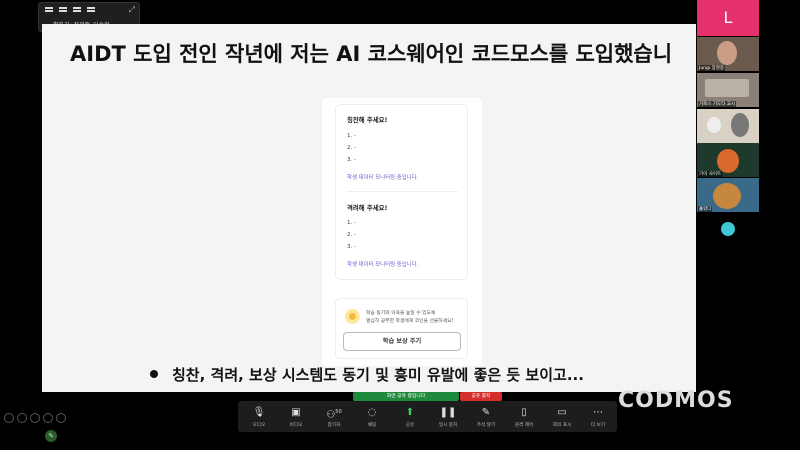  Describe the element at coordinates (481, 396) in the screenshot. I see `stop-sharing-button: 공유 중지` at that location.